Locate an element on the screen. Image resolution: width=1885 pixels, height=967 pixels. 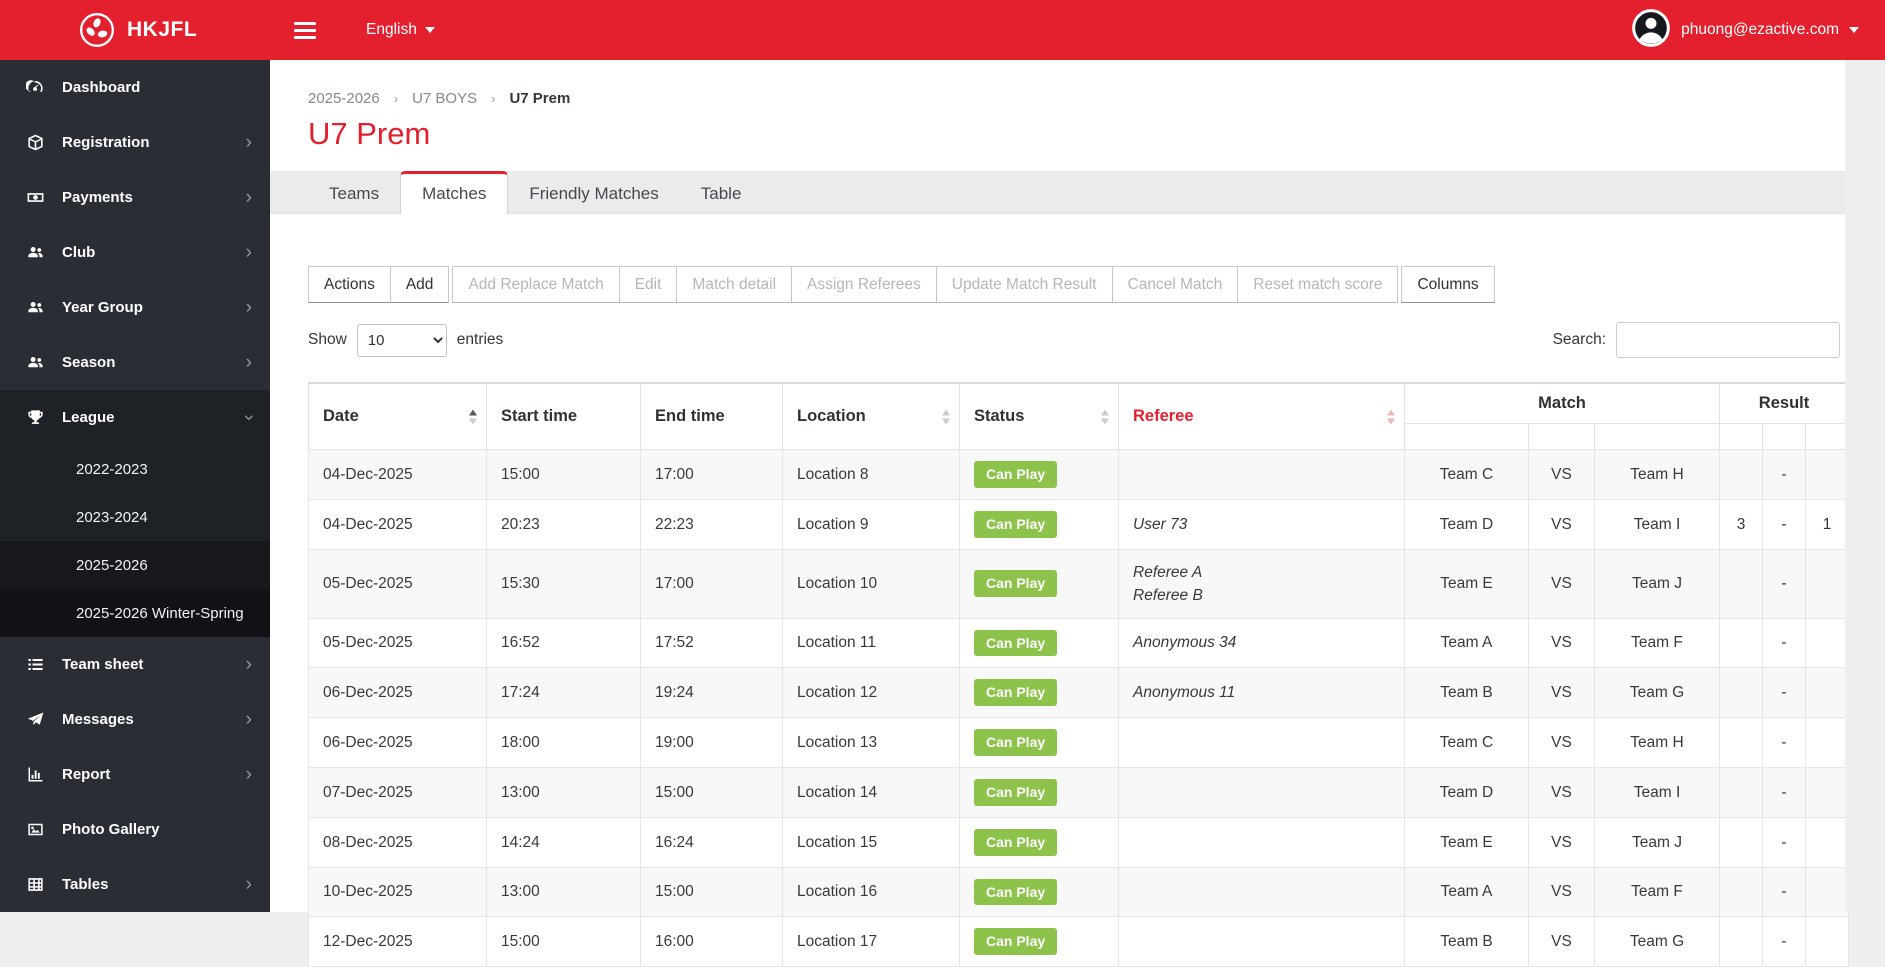
referee-cell: Referee A Referee B is located at coordinates (1261, 583).